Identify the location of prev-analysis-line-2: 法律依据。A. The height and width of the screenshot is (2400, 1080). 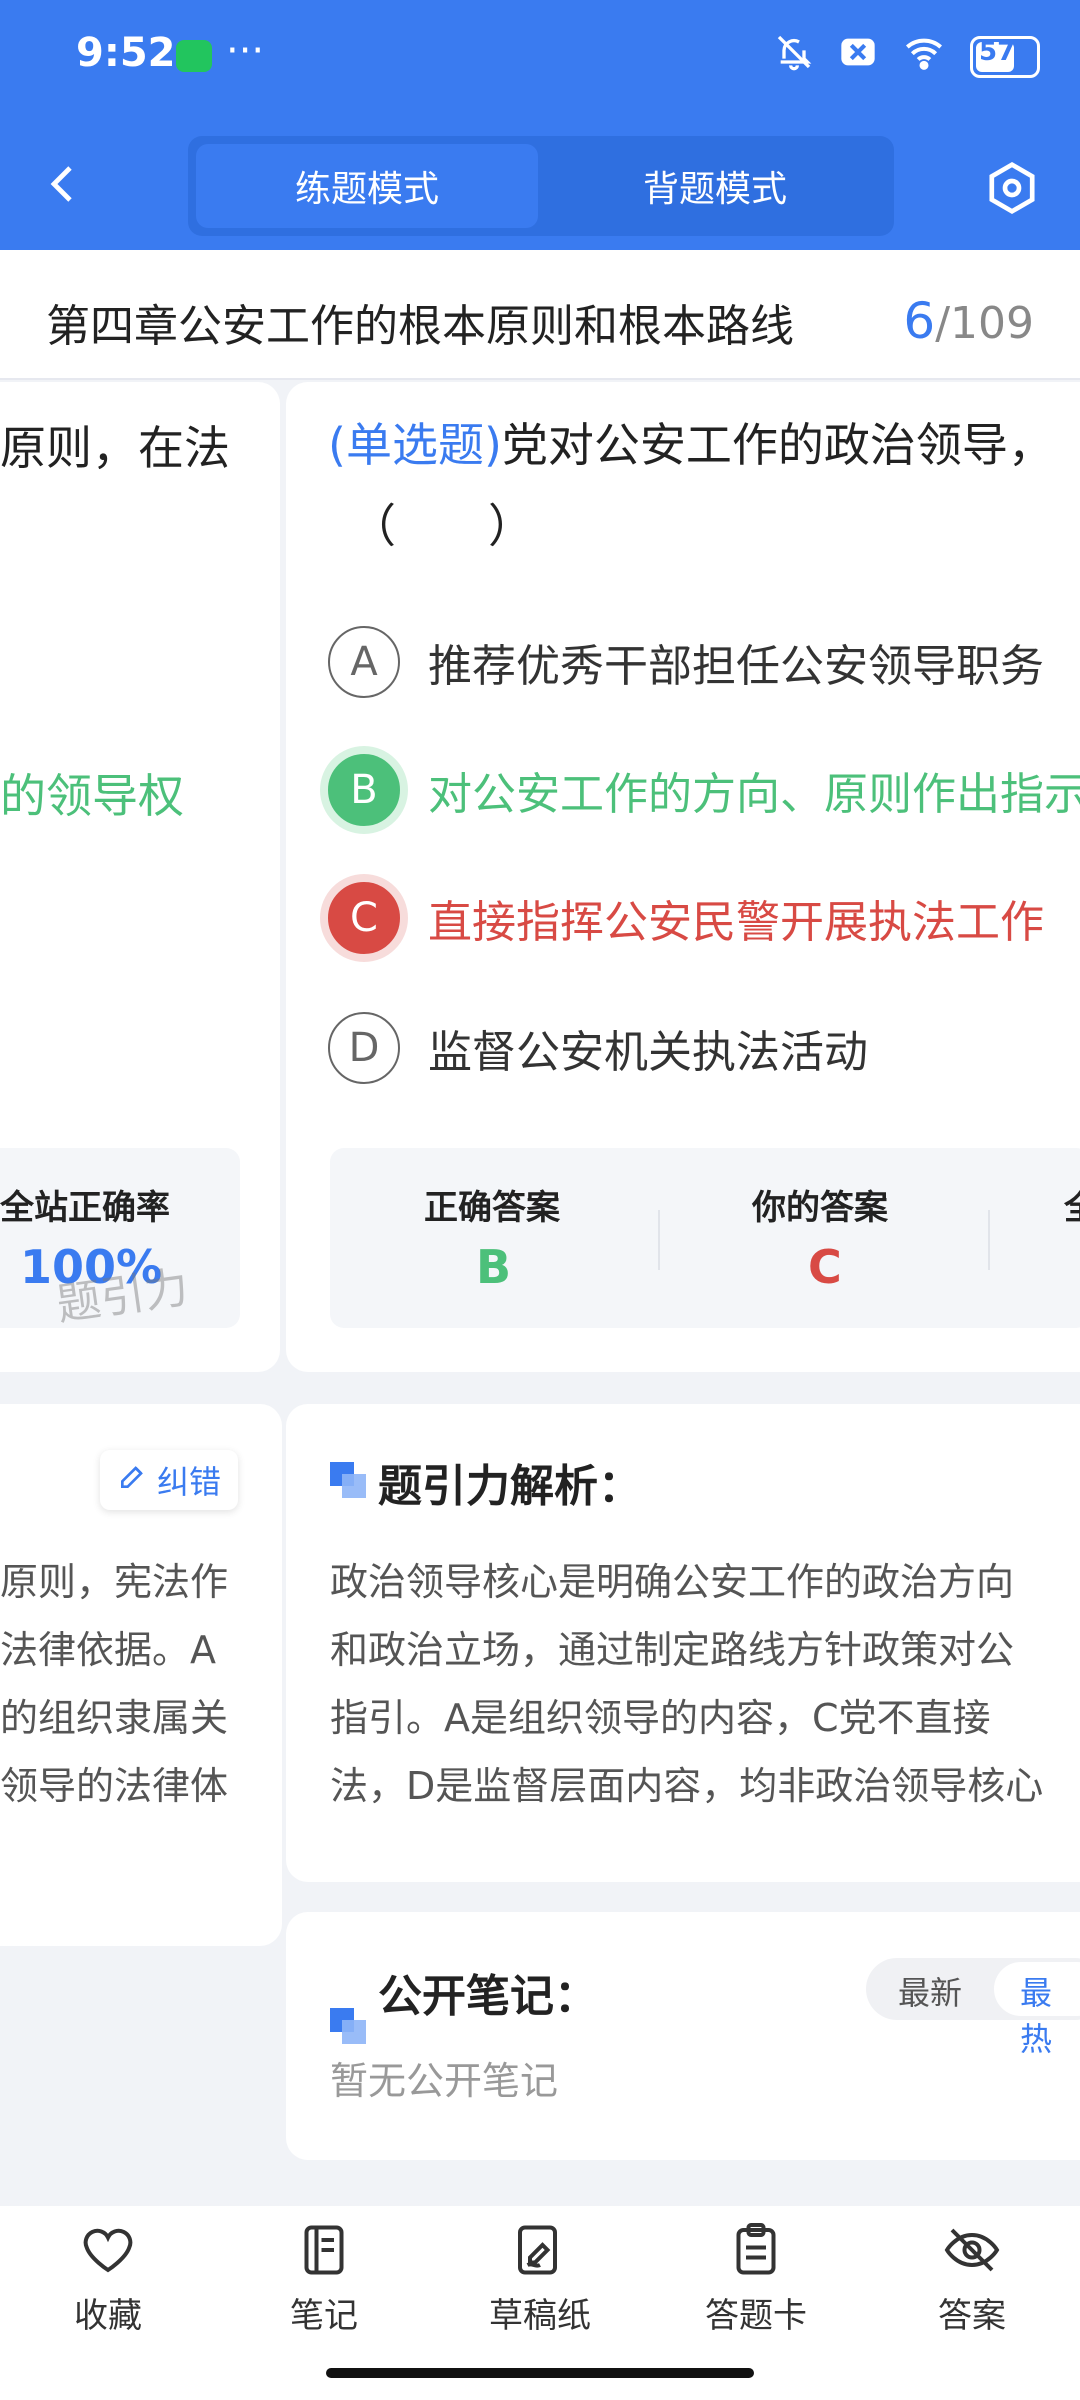
(108, 1650).